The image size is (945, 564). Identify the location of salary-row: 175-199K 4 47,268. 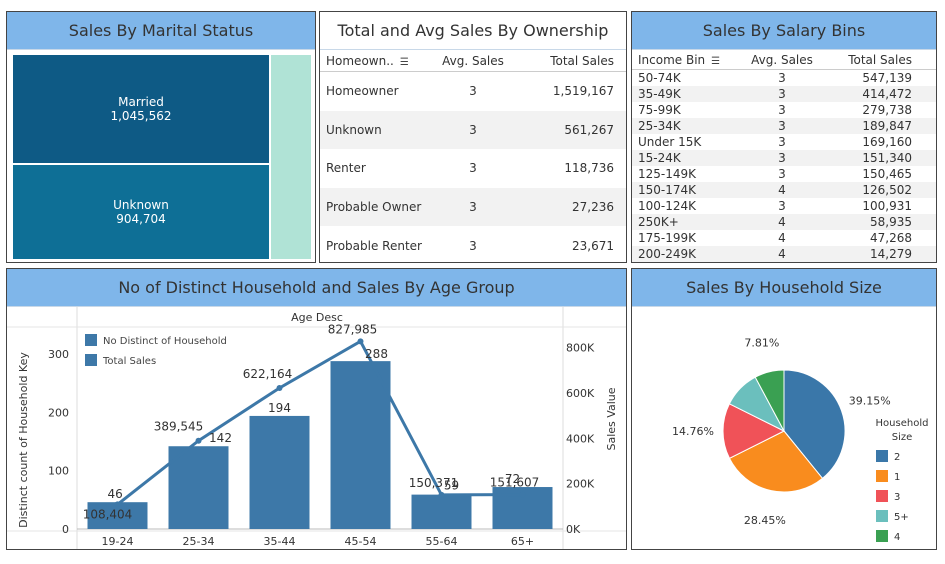
(784, 238).